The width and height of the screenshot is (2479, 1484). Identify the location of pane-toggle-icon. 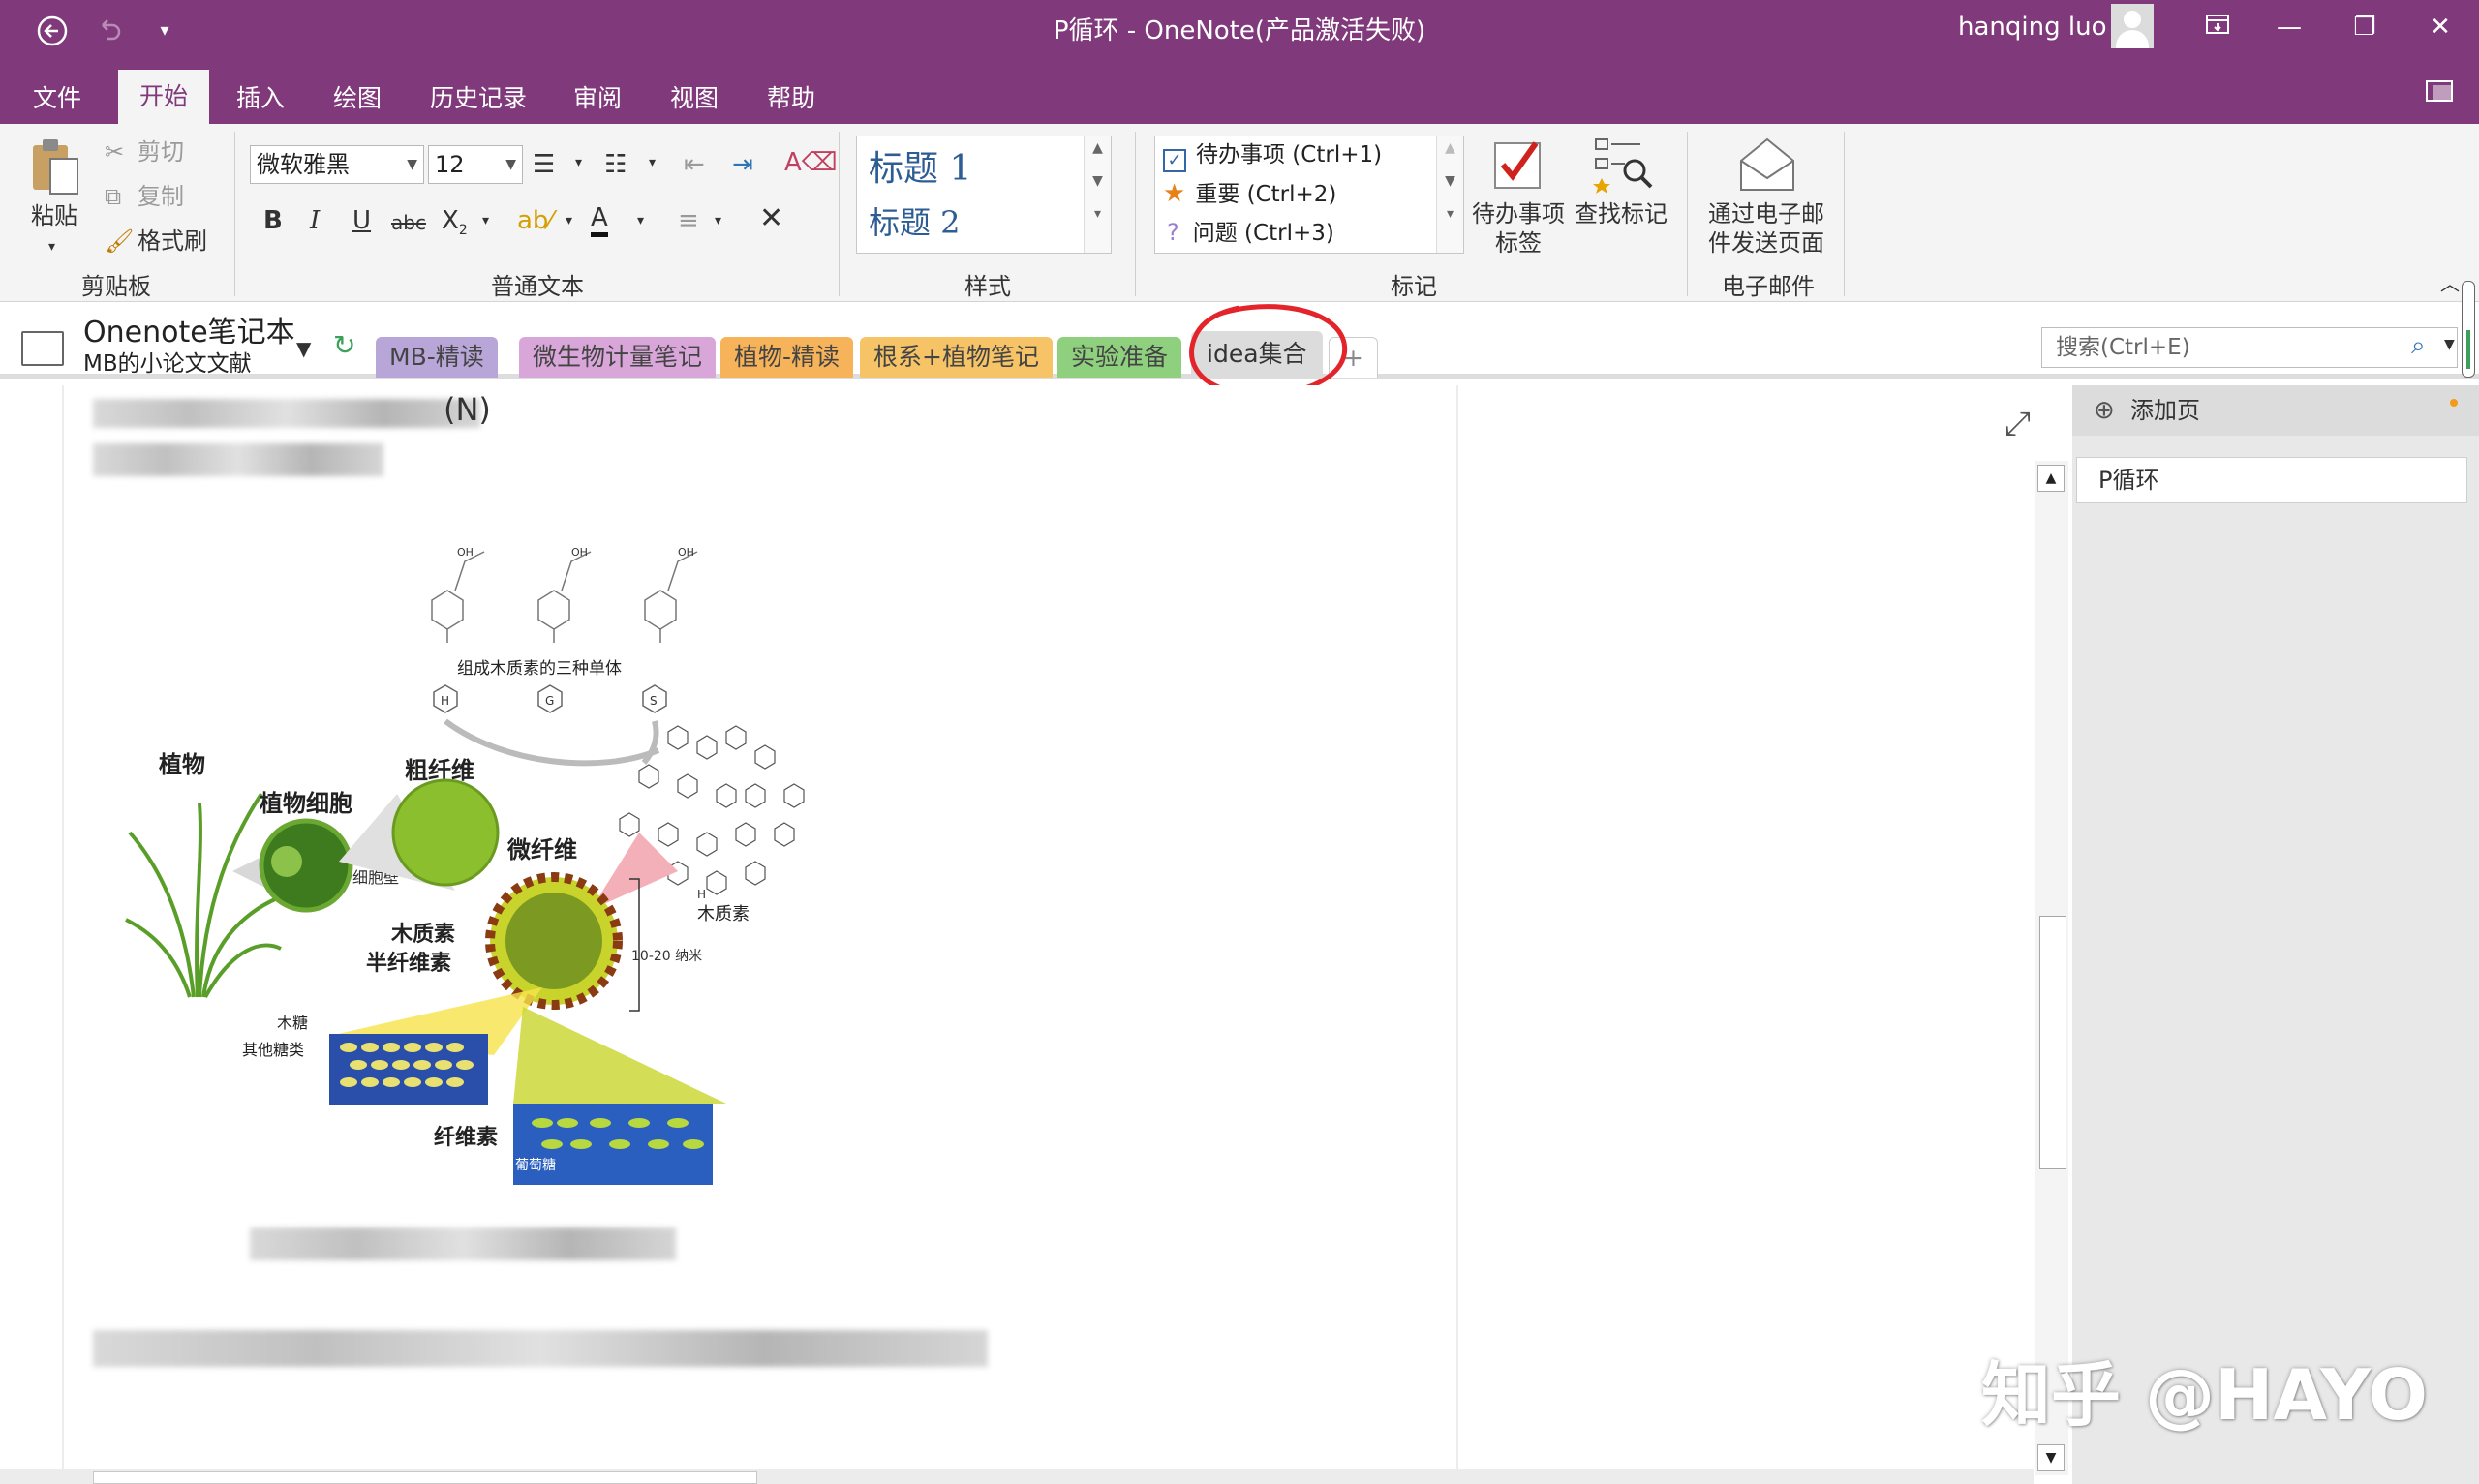
(2440, 91).